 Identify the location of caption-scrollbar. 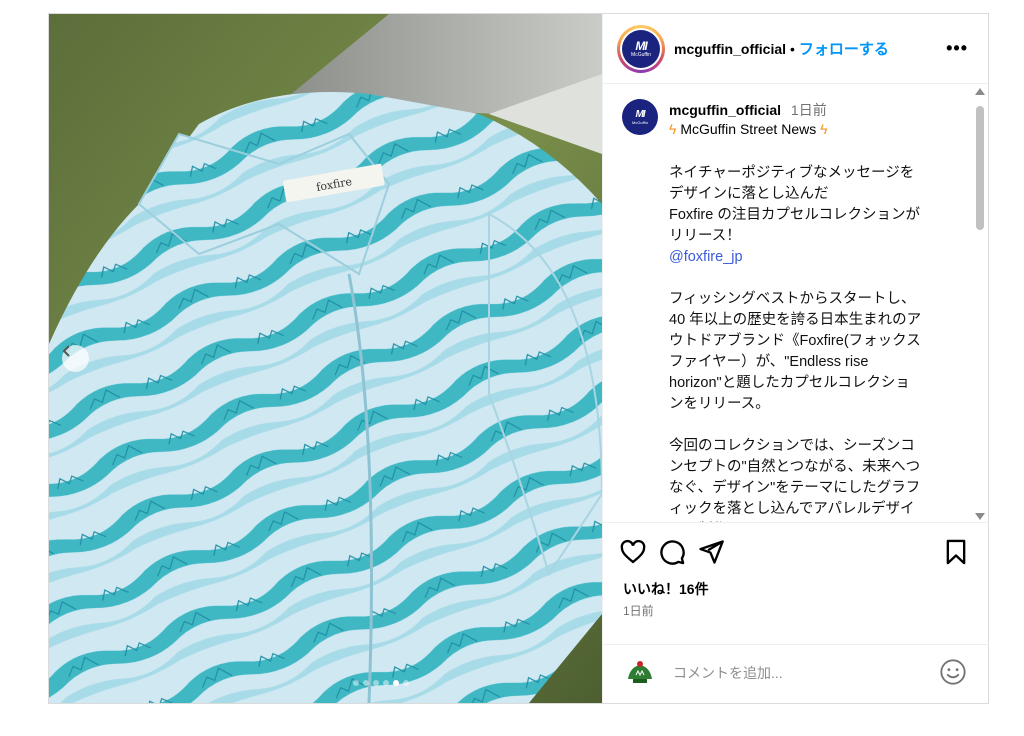
(980, 304).